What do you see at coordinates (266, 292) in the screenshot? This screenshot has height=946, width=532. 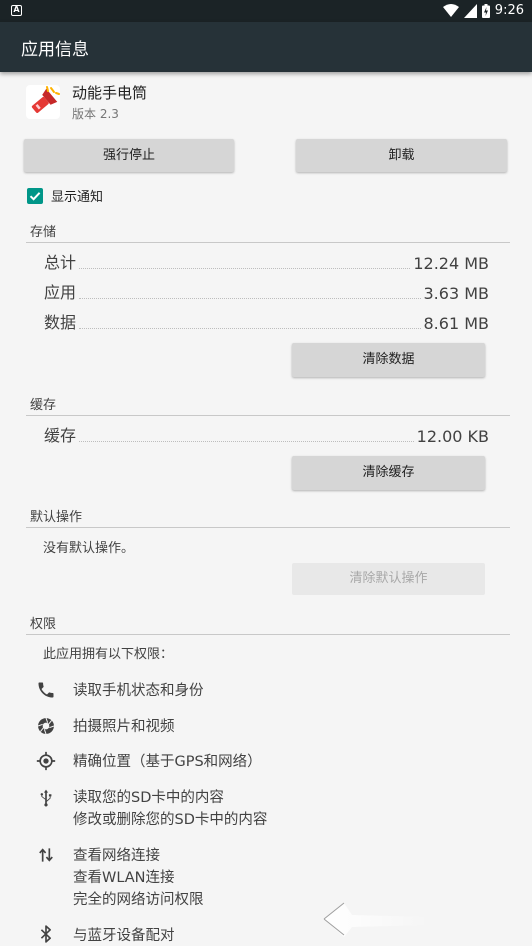 I see `storage-row-app: 应用 3.63 MB` at bounding box center [266, 292].